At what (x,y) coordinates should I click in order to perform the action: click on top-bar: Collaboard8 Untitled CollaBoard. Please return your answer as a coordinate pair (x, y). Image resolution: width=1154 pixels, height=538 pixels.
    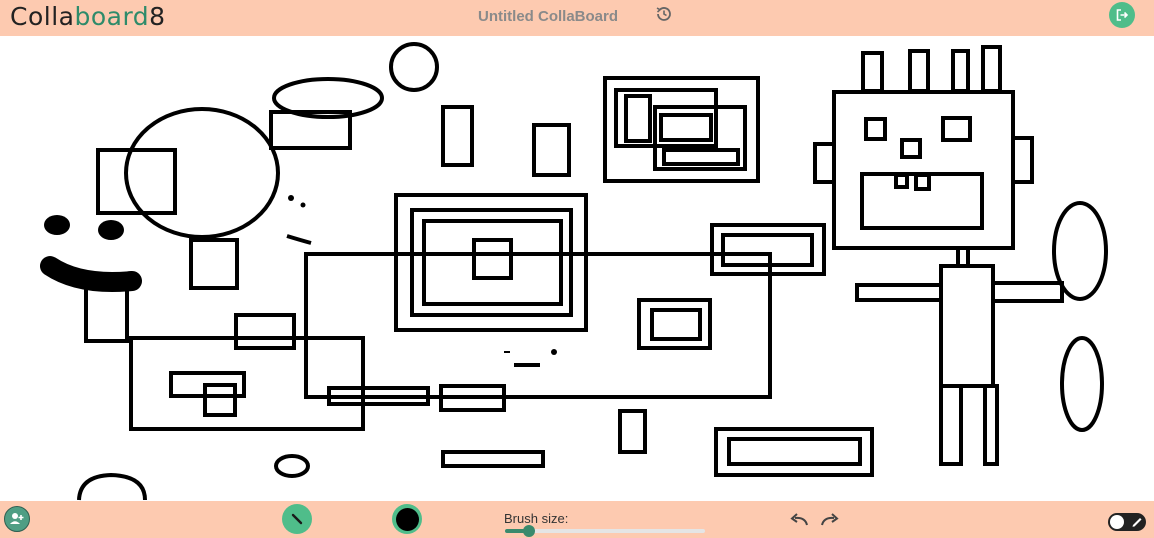
    Looking at the image, I should click on (577, 18).